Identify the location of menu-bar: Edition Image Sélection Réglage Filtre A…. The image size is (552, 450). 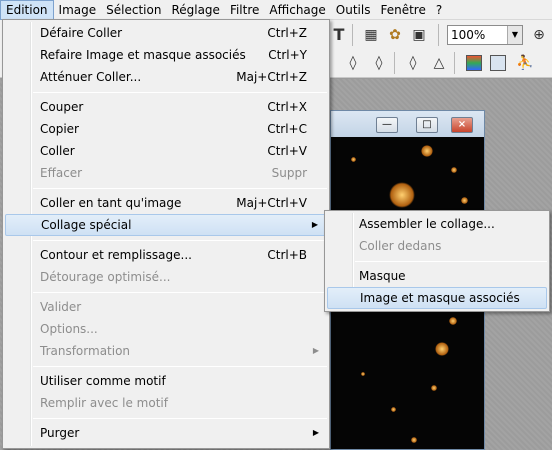
(276, 10).